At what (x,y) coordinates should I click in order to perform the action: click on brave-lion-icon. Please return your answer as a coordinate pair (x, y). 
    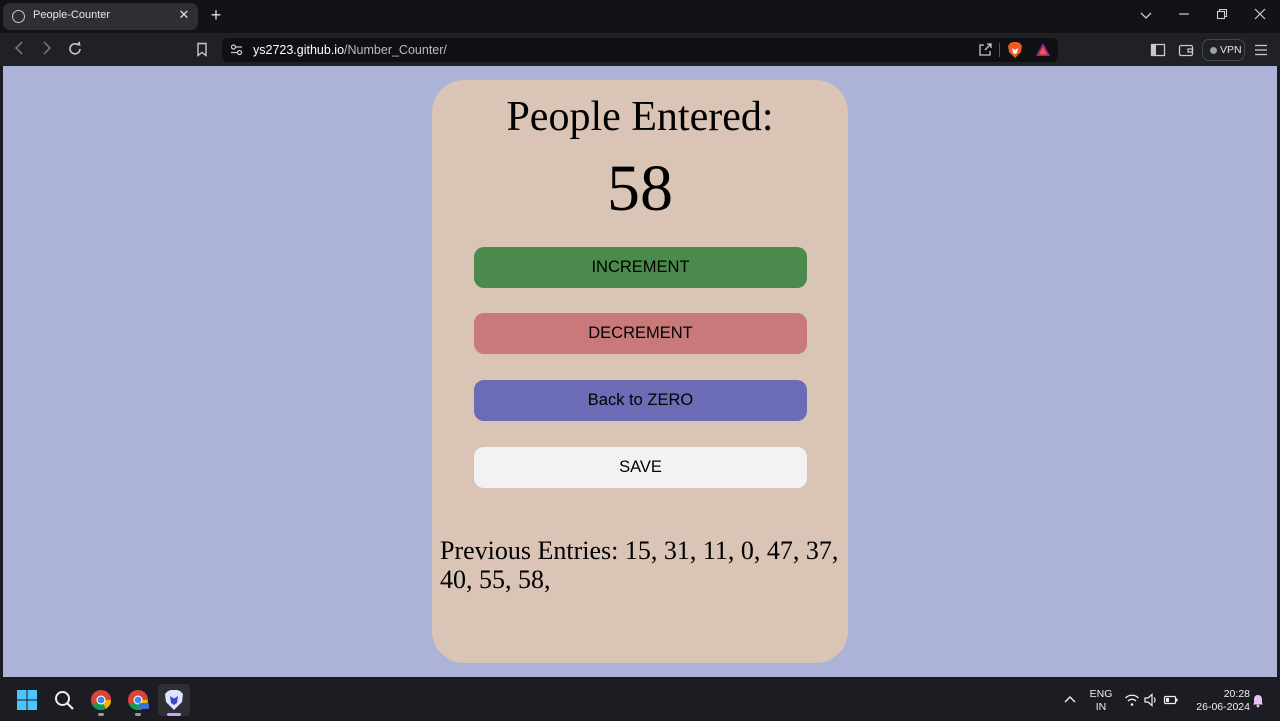
    Looking at the image, I should click on (1015, 50).